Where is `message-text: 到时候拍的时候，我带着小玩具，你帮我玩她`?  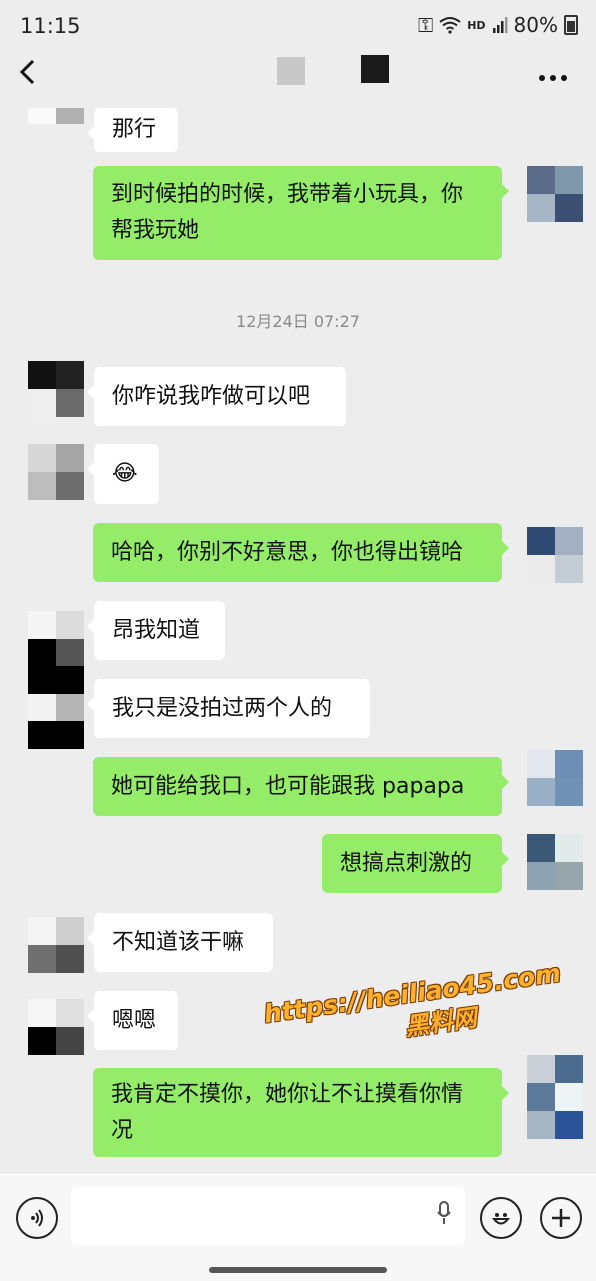 message-text: 到时候拍的时候，我带着小玩具，你帮我玩她 is located at coordinates (287, 212).